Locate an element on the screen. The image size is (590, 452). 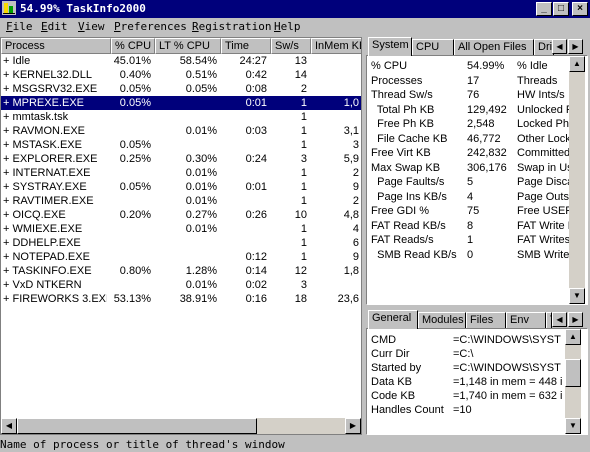
stat-label: Max Swap KB is located at coordinates (406, 167).